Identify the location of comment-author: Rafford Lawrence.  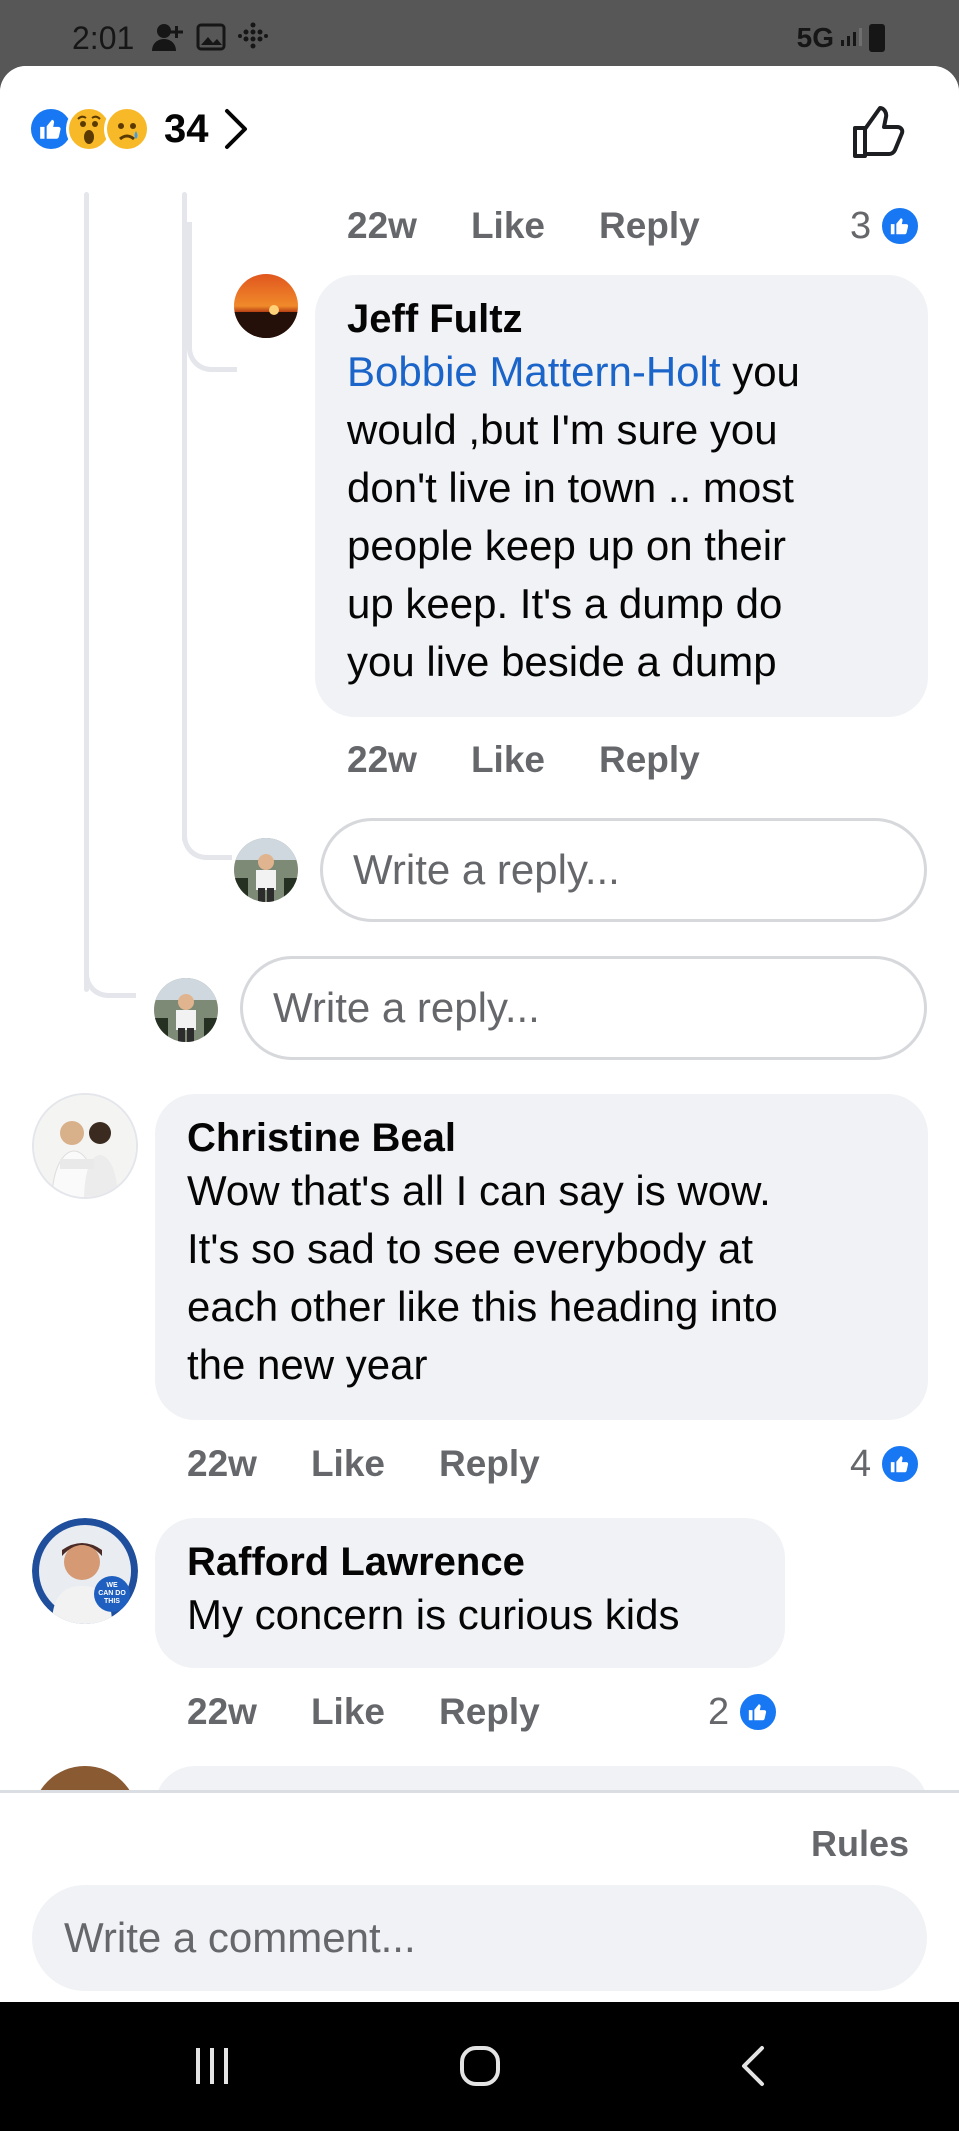
(471, 1562).